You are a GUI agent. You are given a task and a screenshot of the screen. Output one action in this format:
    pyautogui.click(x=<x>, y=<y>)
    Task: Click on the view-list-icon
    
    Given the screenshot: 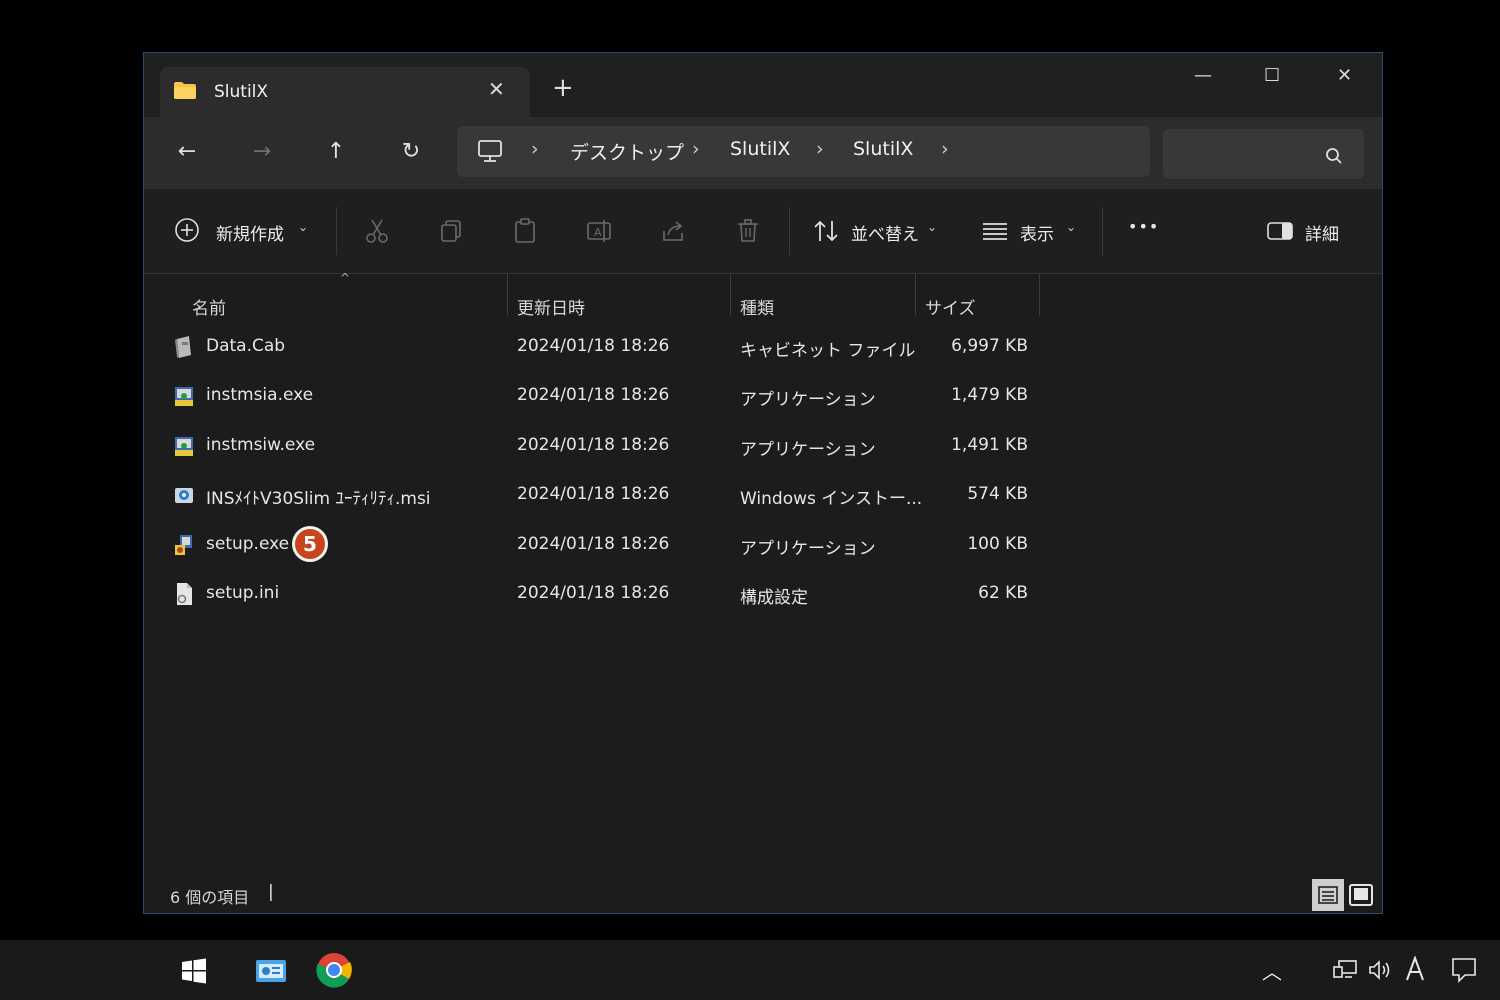 What is the action you would take?
    pyautogui.click(x=995, y=231)
    